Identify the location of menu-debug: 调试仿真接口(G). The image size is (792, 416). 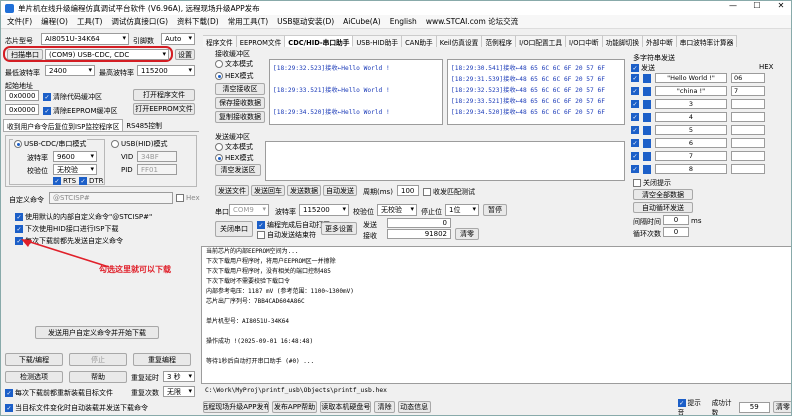
(139, 21).